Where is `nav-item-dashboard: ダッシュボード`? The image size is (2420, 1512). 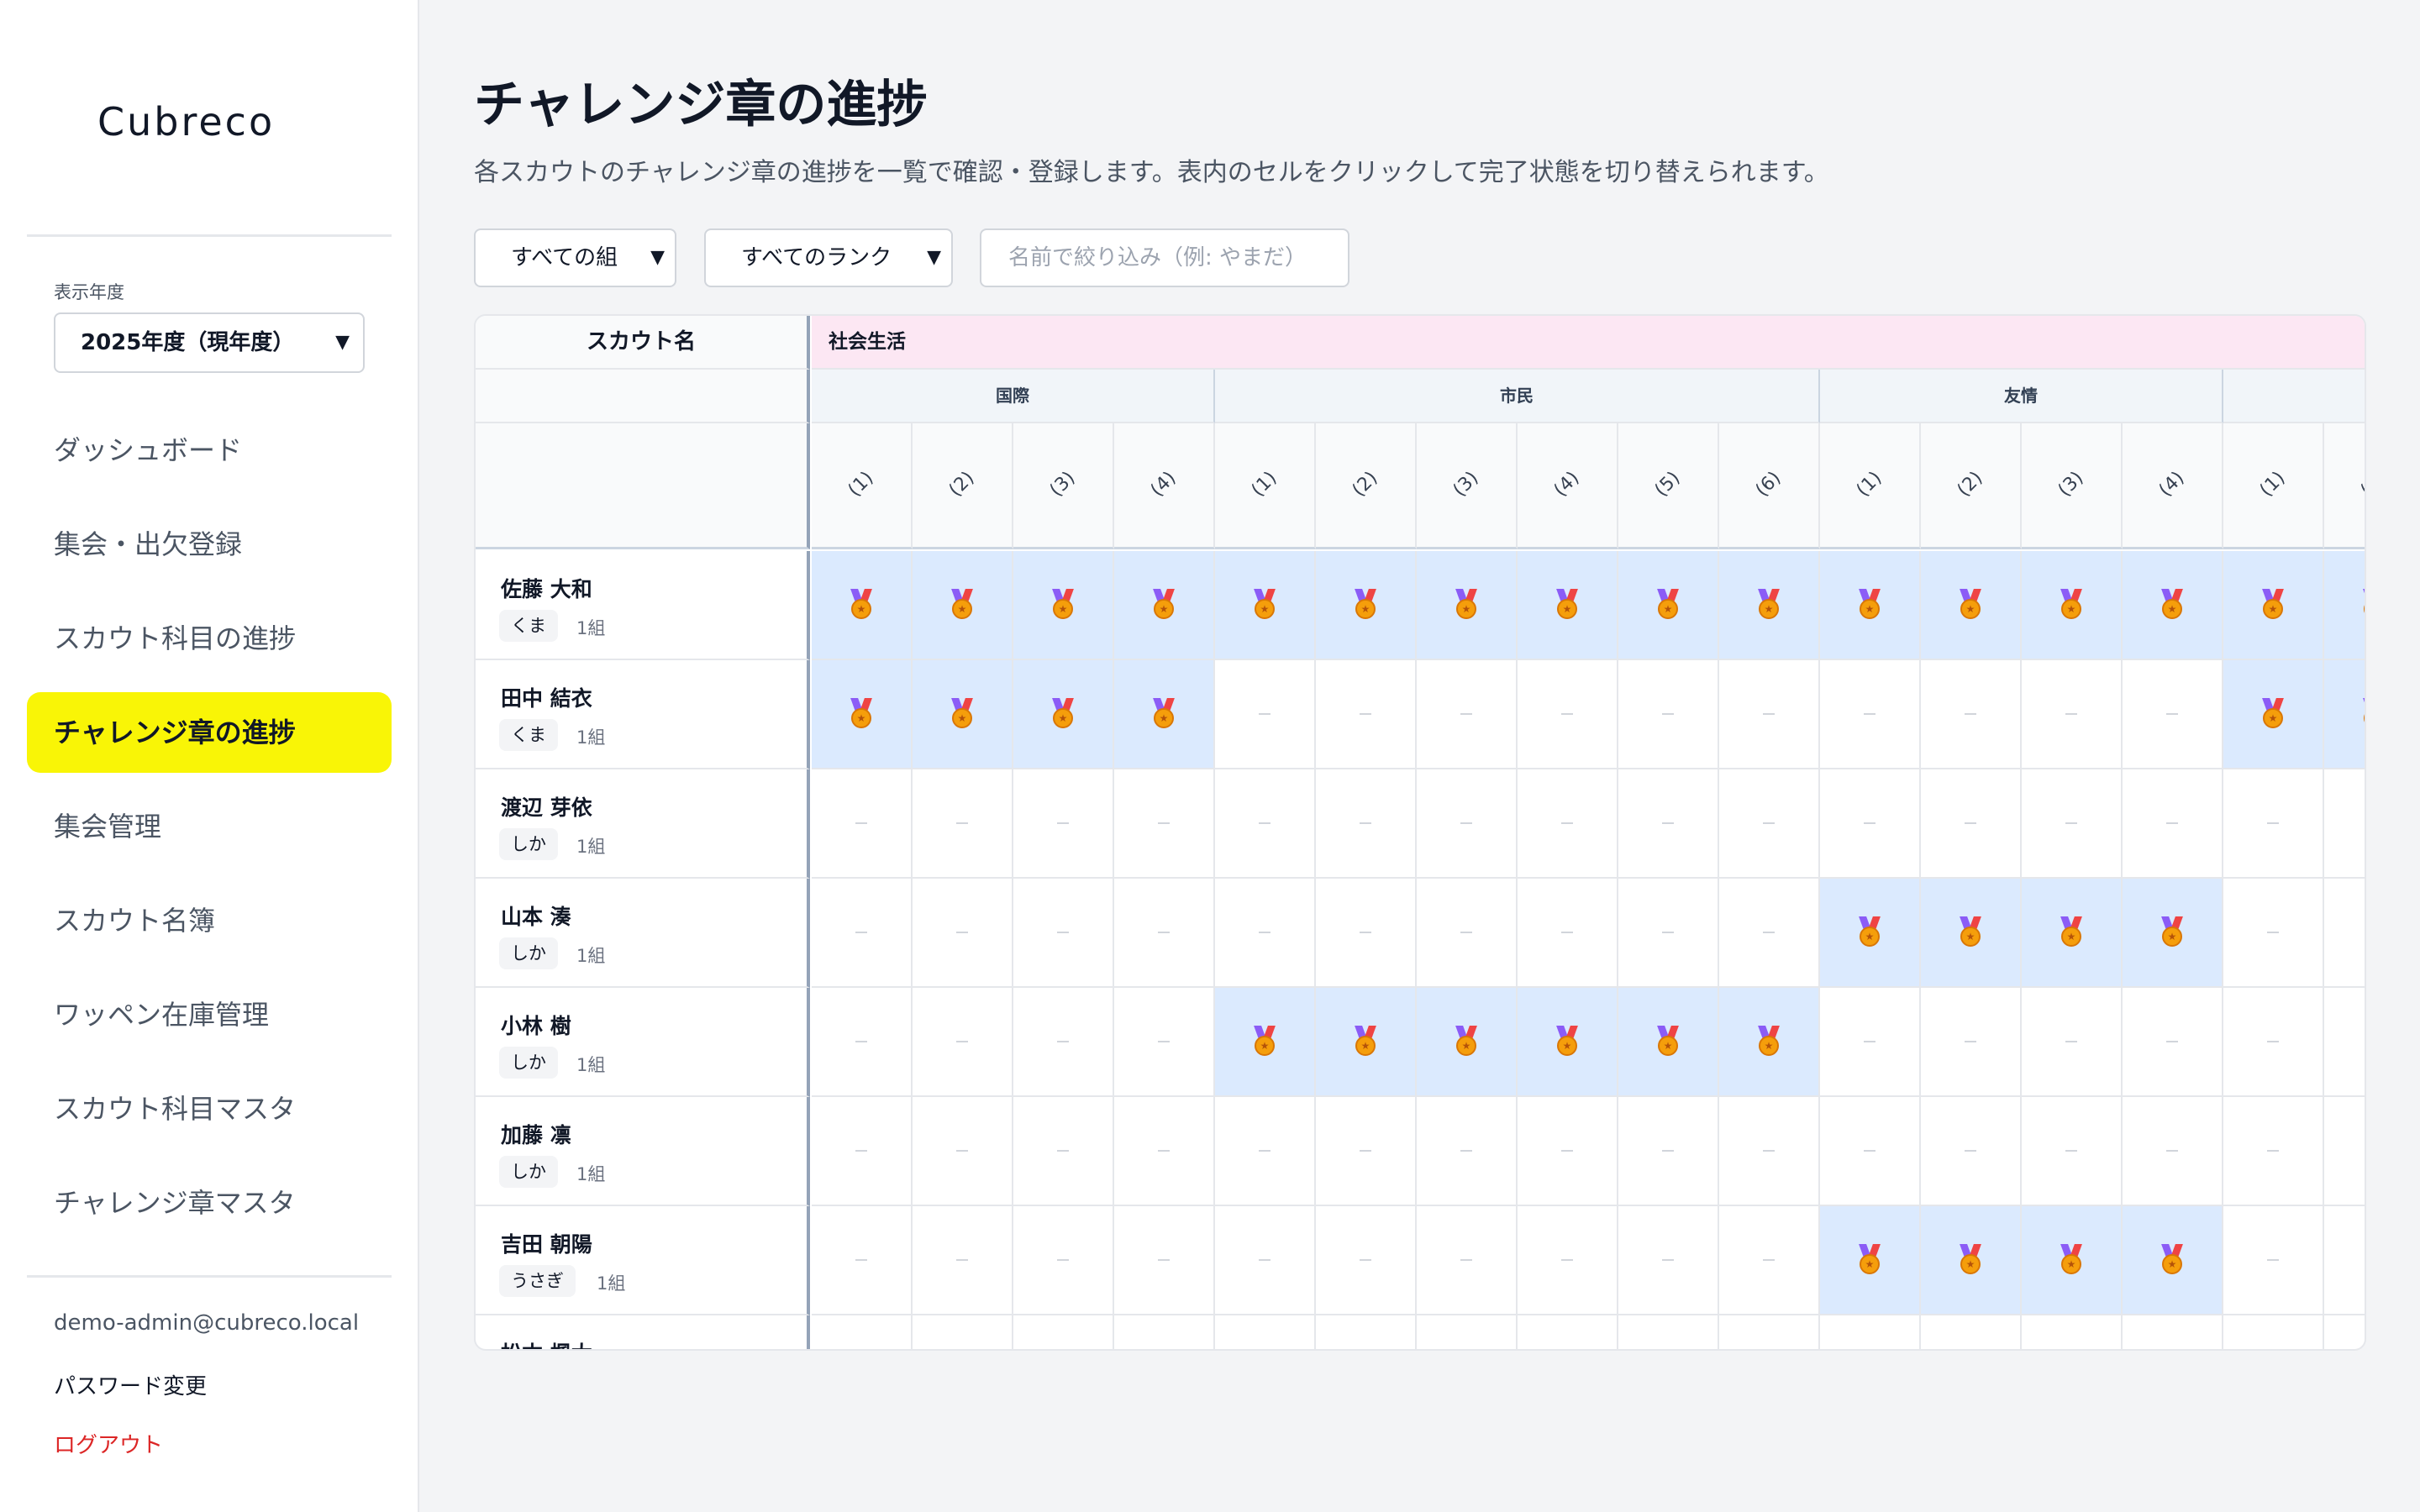
nav-item-dashboard: ダッシュボード is located at coordinates (210, 450).